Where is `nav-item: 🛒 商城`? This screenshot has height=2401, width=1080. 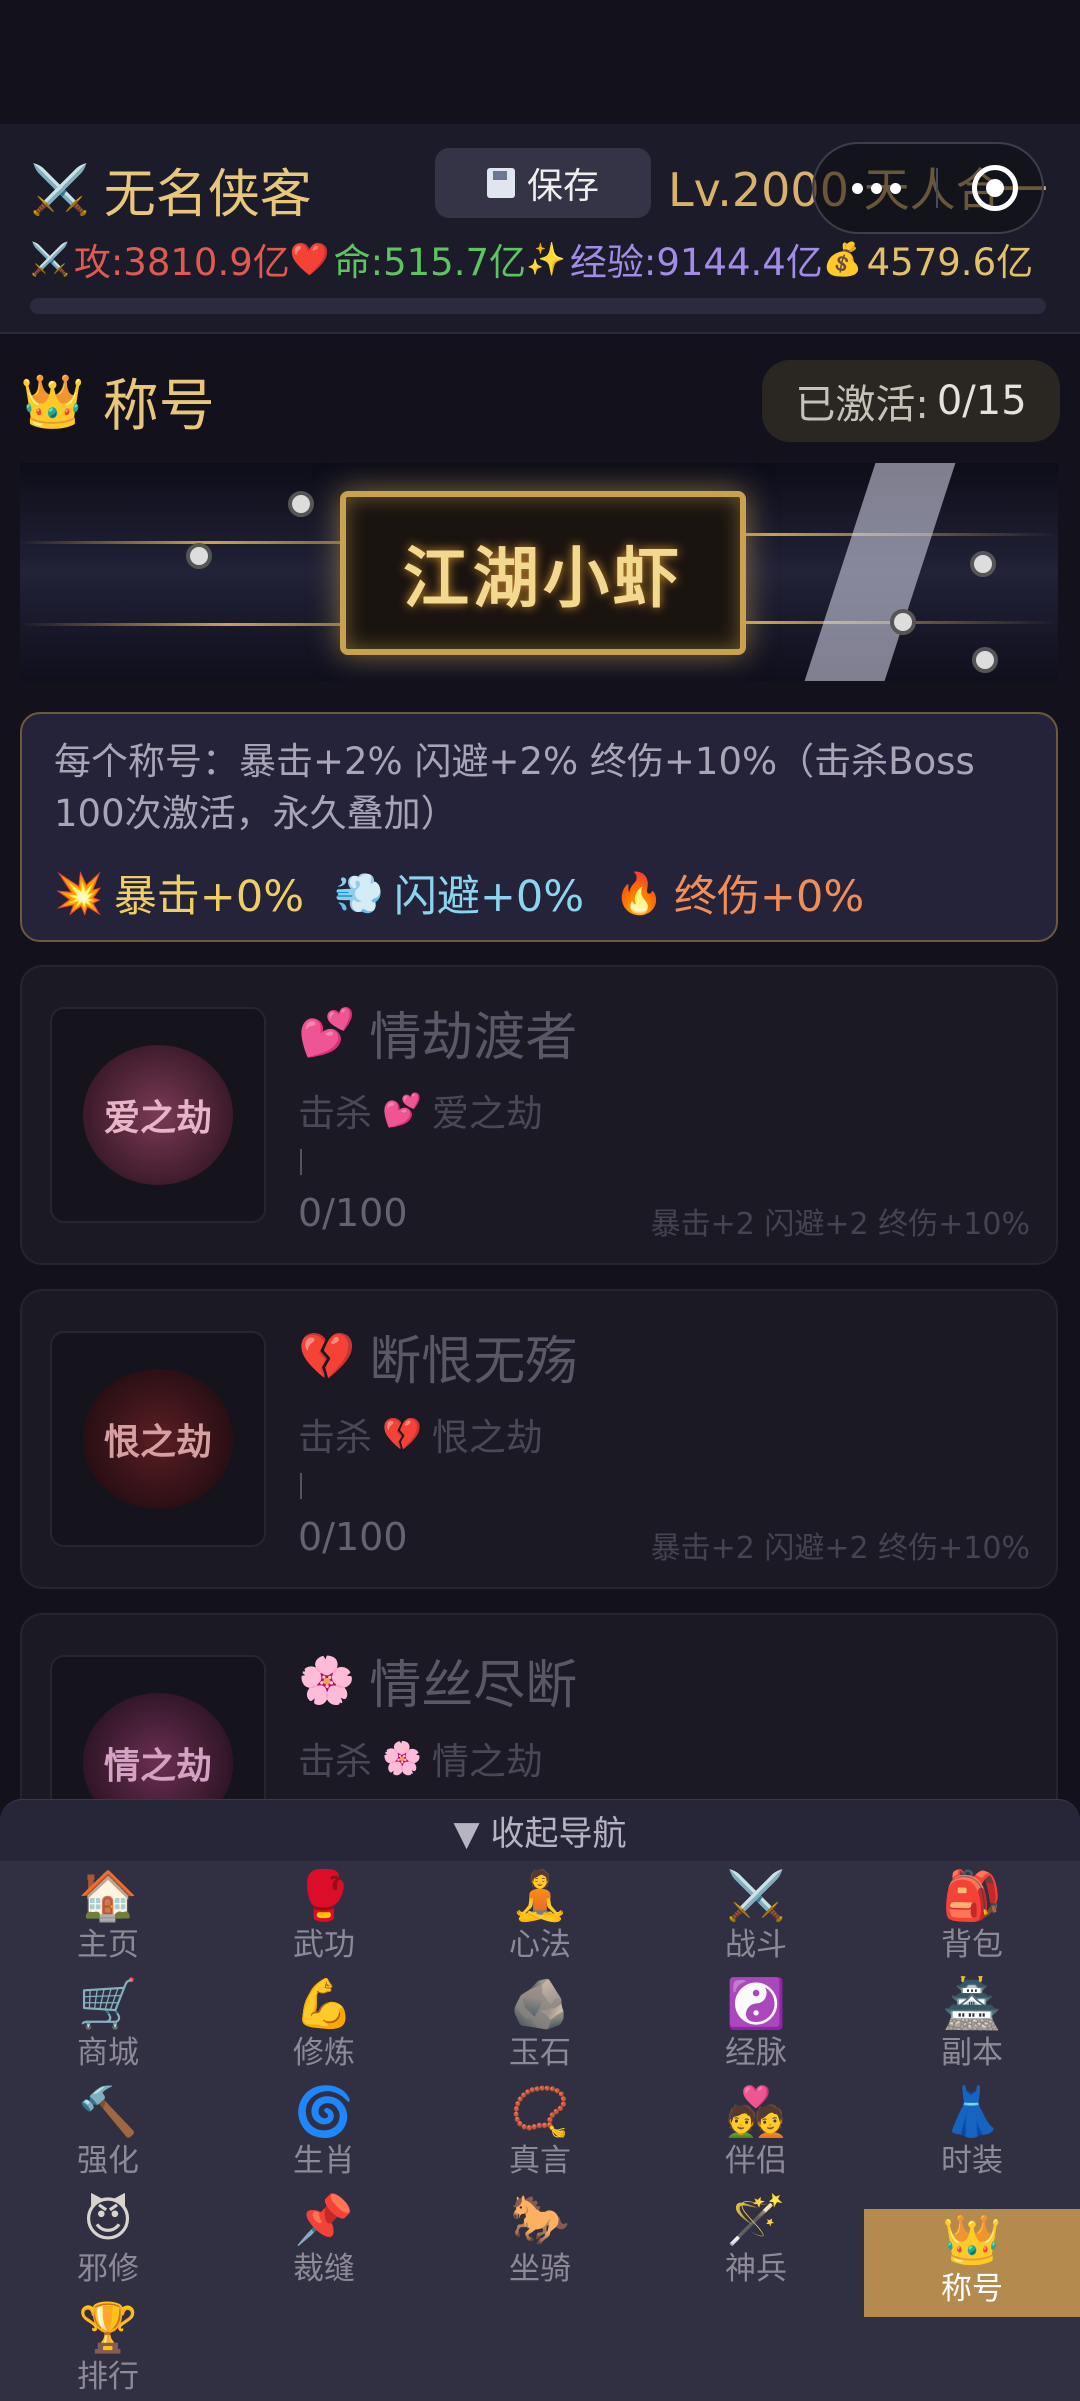
nav-item: 🛒 商城 is located at coordinates (108, 2027).